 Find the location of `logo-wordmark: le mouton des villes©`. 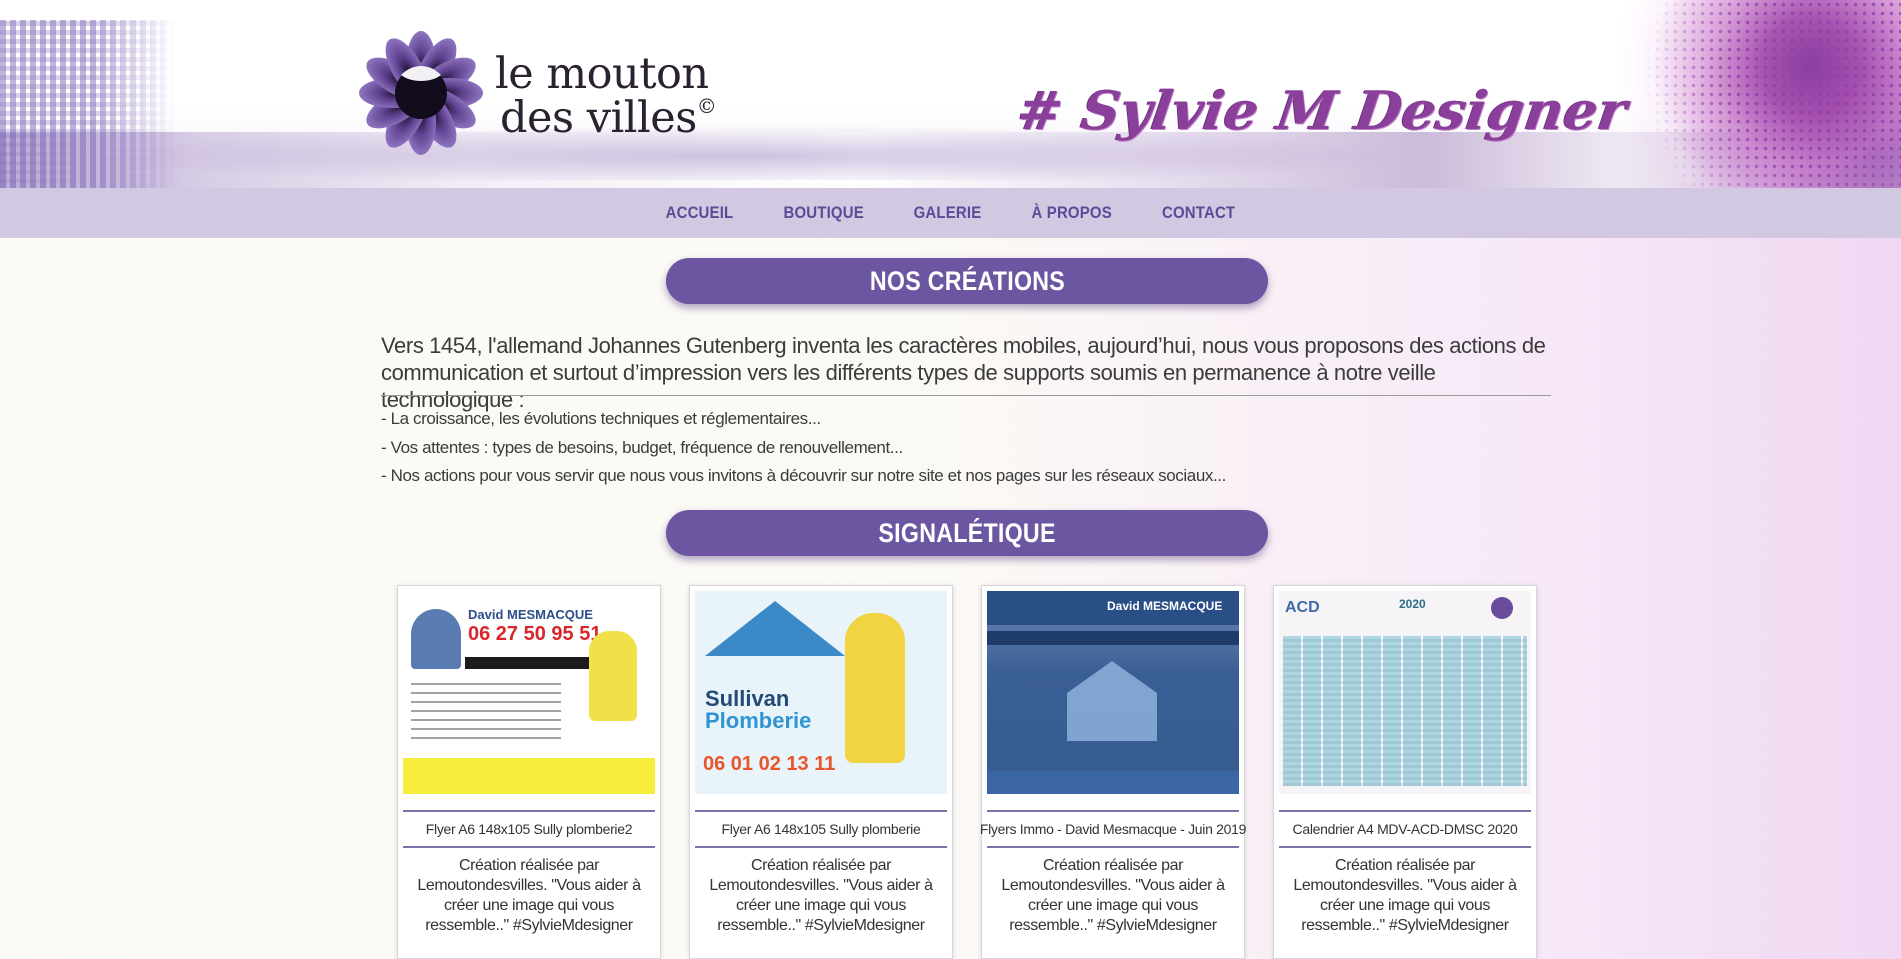

logo-wordmark: le mouton des villes© is located at coordinates (606, 96).